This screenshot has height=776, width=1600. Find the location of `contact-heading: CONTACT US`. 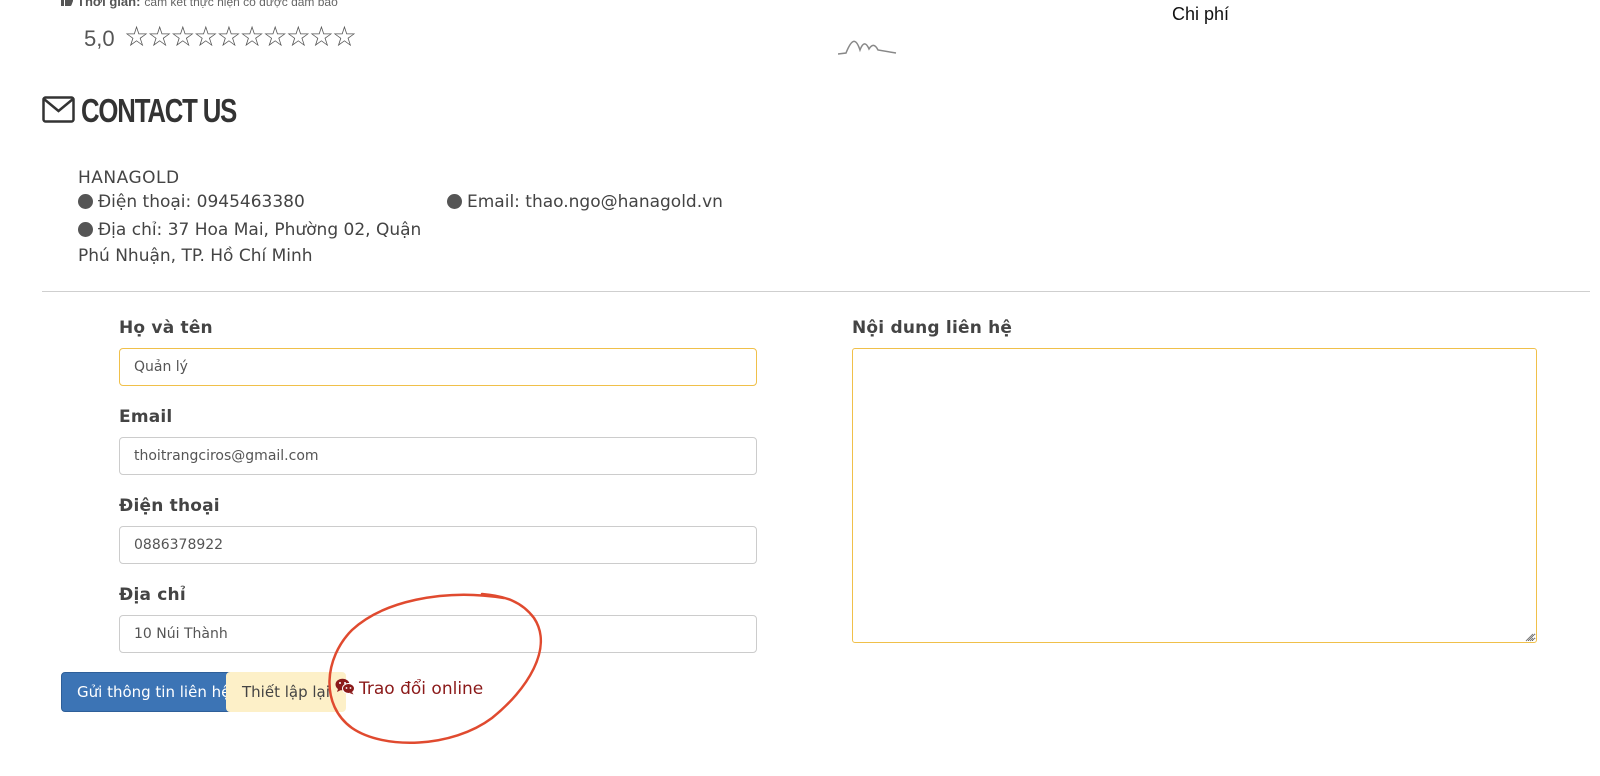

contact-heading: CONTACT US is located at coordinates (161, 111).